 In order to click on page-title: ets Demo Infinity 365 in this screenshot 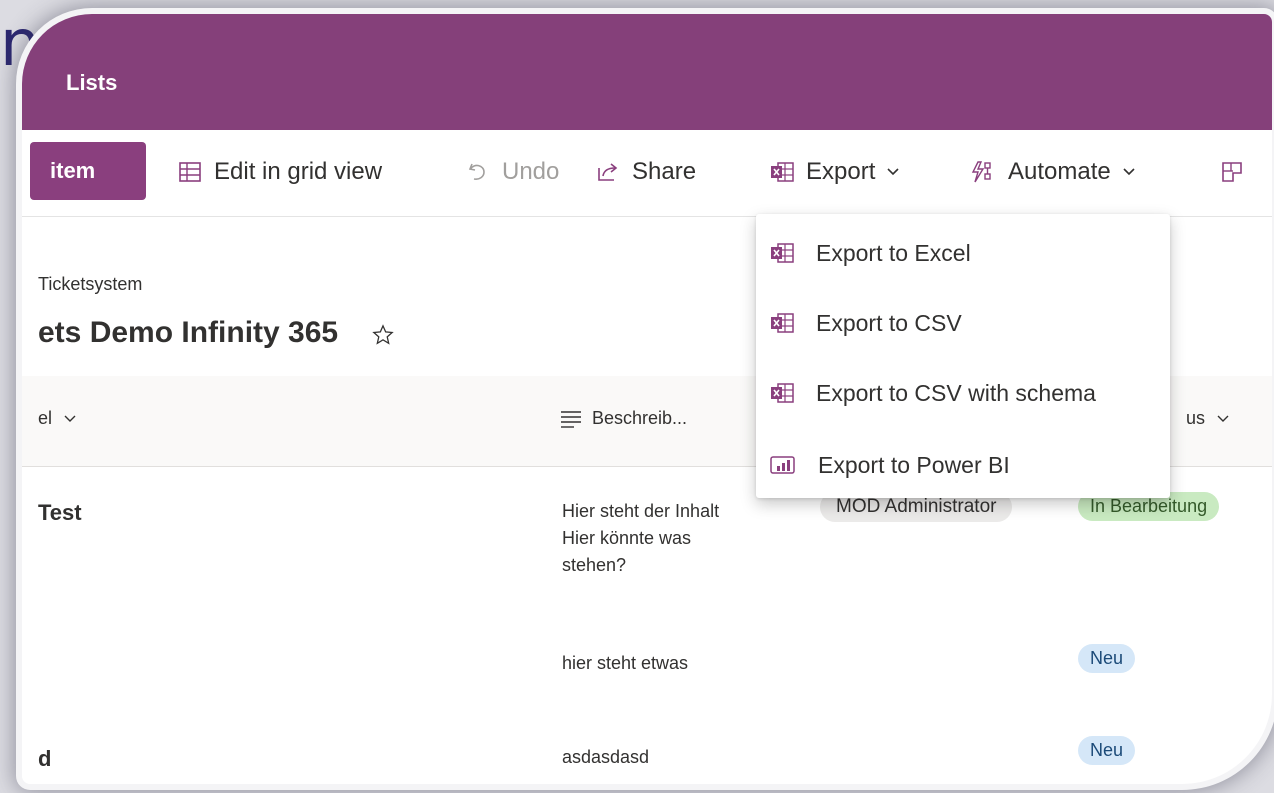, I will do `click(188, 332)`.